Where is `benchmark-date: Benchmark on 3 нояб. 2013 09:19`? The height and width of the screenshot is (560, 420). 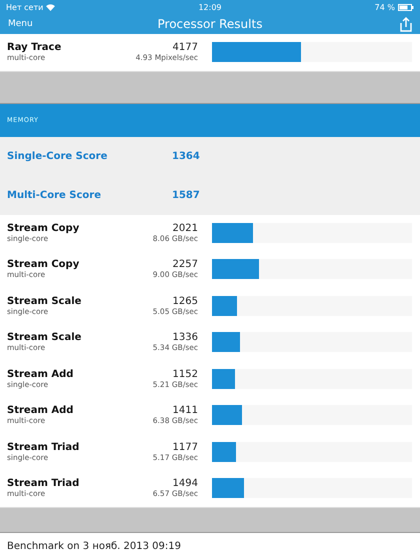 benchmark-date: Benchmark on 3 нояб. 2013 09:19 is located at coordinates (94, 546).